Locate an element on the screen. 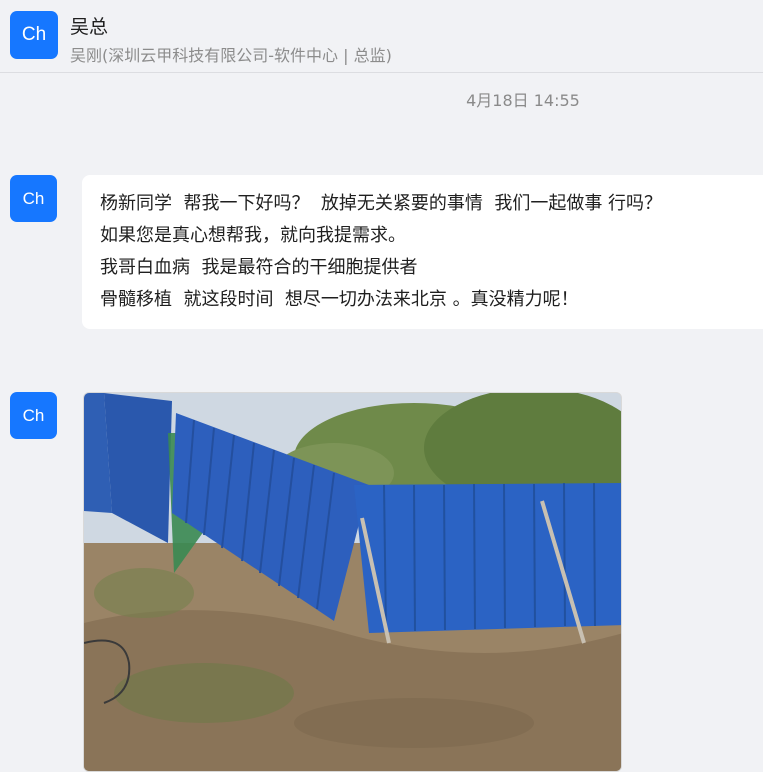 This screenshot has height=772, width=763. message-line: 我哥白血病 我是最符合的干细胞提供者 is located at coordinates (259, 267).